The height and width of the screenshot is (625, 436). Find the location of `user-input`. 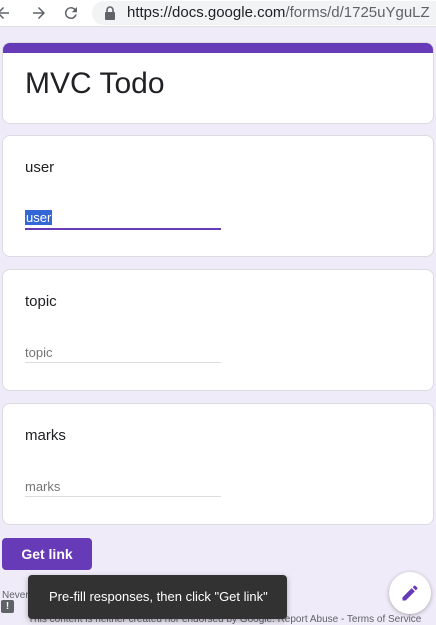

user-input is located at coordinates (123, 219).